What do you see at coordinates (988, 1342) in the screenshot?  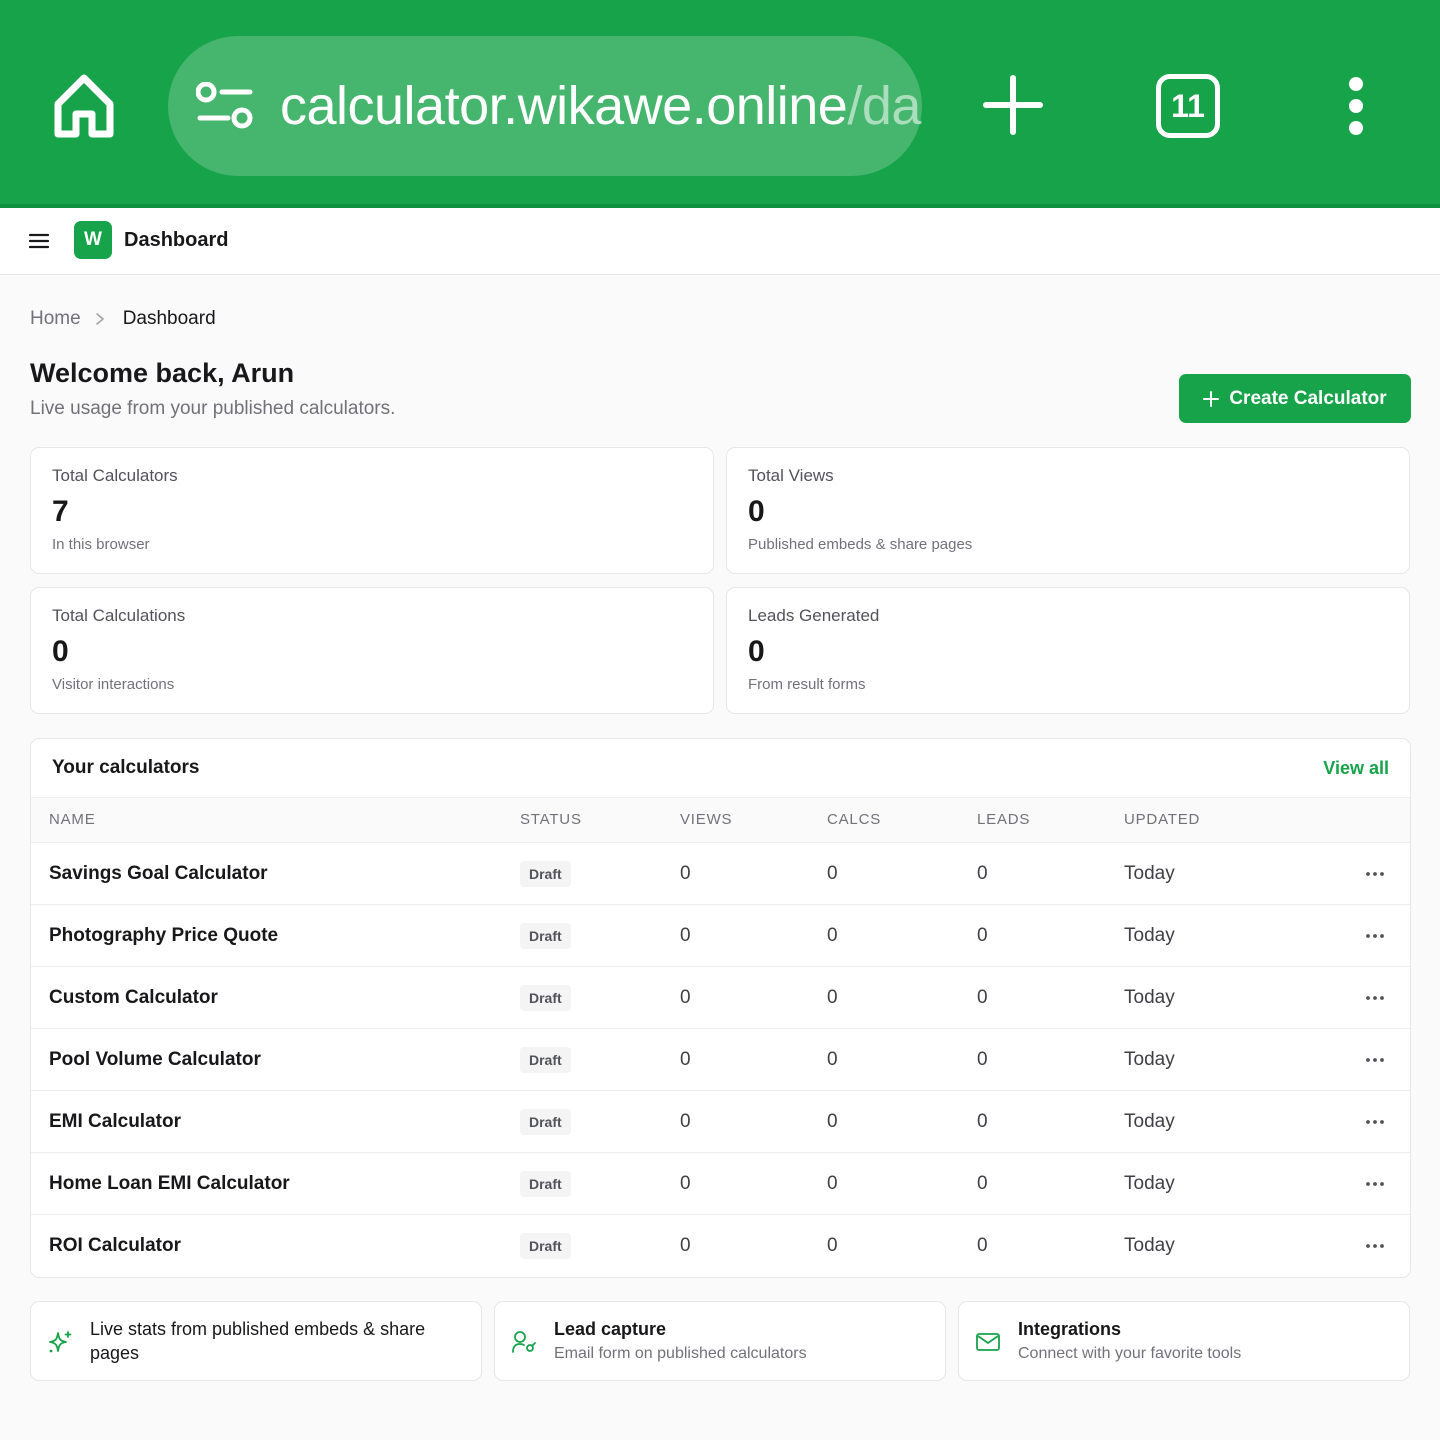 I see `mail-icon` at bounding box center [988, 1342].